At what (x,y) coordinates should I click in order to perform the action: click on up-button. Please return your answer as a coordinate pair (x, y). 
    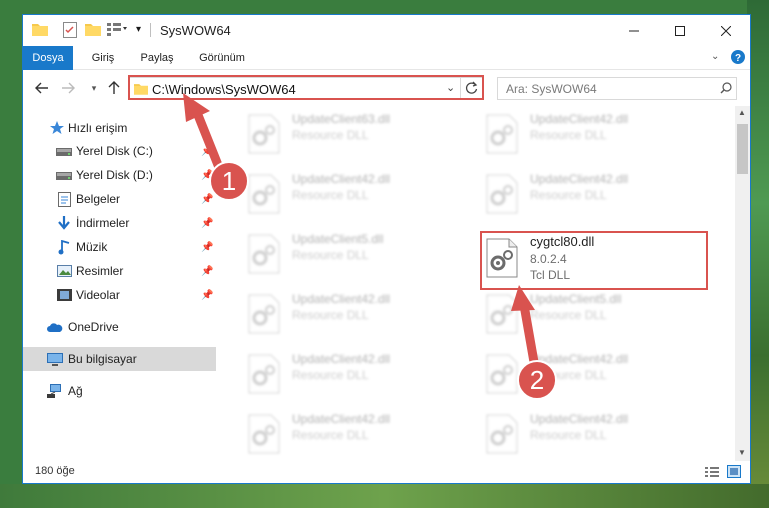
    Looking at the image, I should click on (114, 88).